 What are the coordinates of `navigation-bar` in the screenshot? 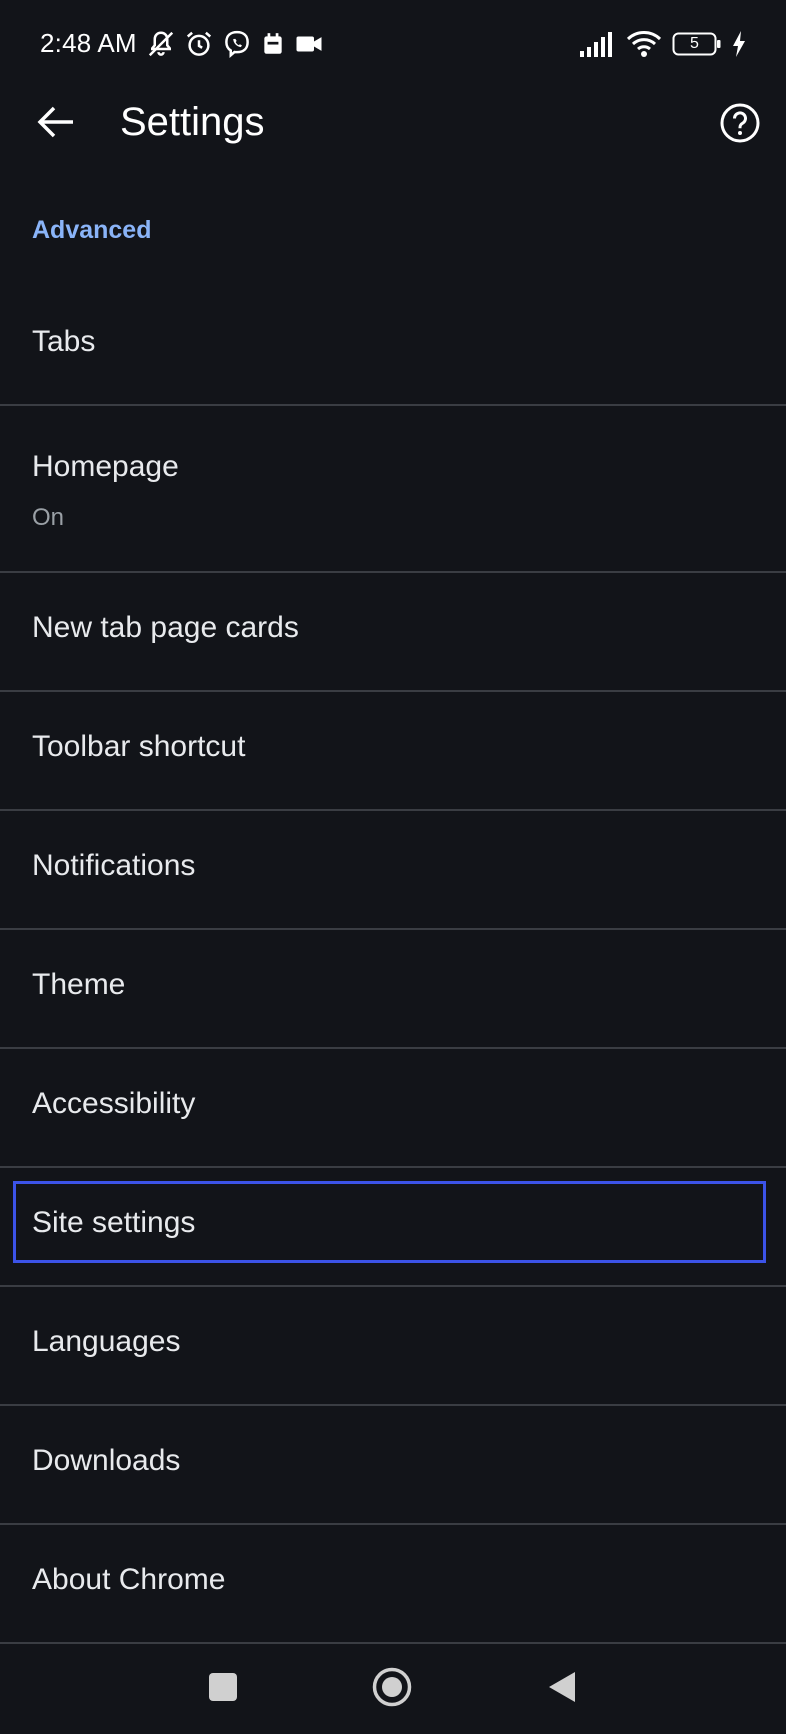 It's located at (393, 1689).